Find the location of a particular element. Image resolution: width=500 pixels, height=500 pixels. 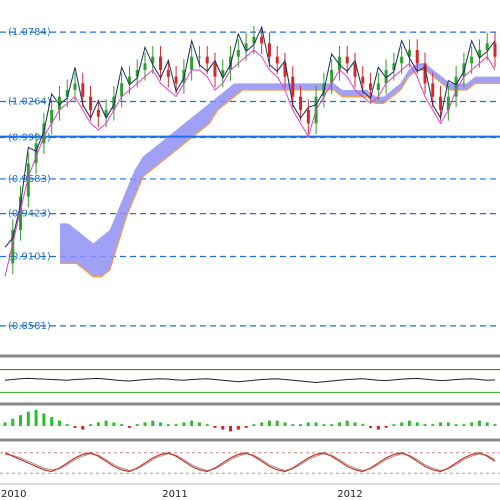

fib-level-label: (1.0264) is located at coordinates (29, 101).